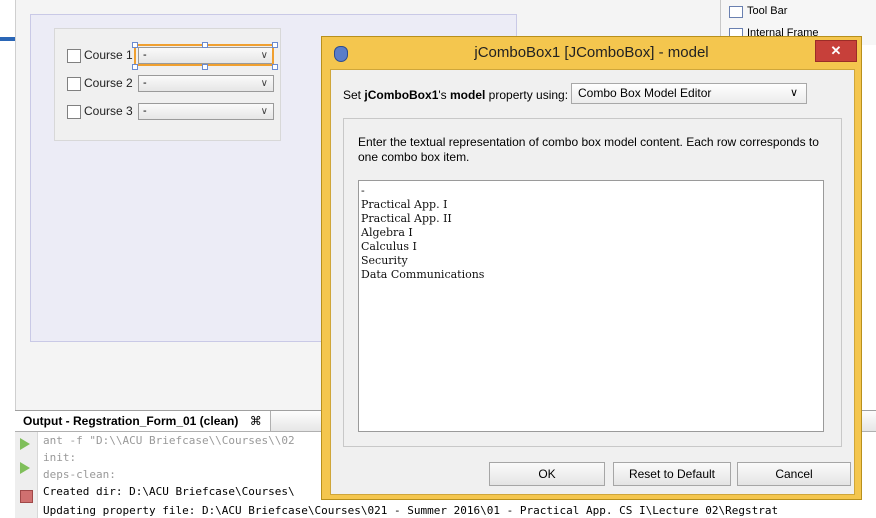  Describe the element at coordinates (354, 95) in the screenshot. I see `set-prefix: Set` at that location.